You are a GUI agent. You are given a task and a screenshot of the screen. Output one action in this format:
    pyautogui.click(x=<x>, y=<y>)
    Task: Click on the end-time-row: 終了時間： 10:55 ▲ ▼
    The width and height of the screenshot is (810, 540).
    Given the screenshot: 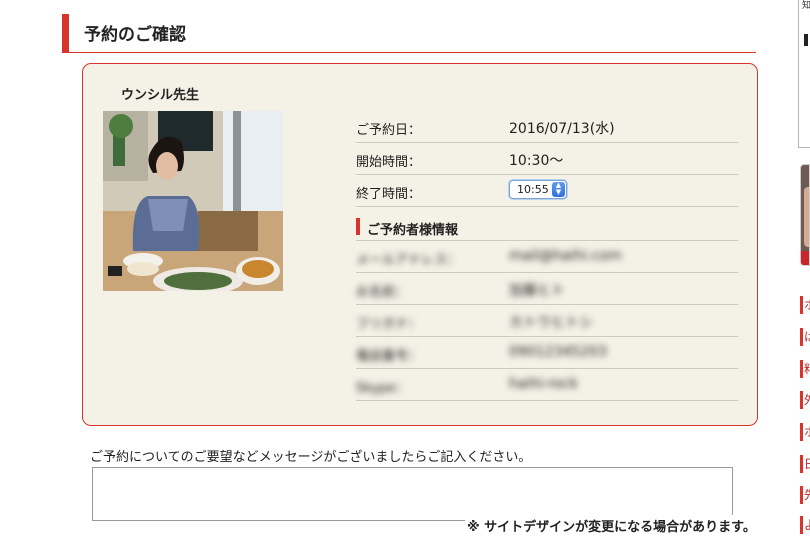 What is the action you would take?
    pyautogui.click(x=547, y=191)
    